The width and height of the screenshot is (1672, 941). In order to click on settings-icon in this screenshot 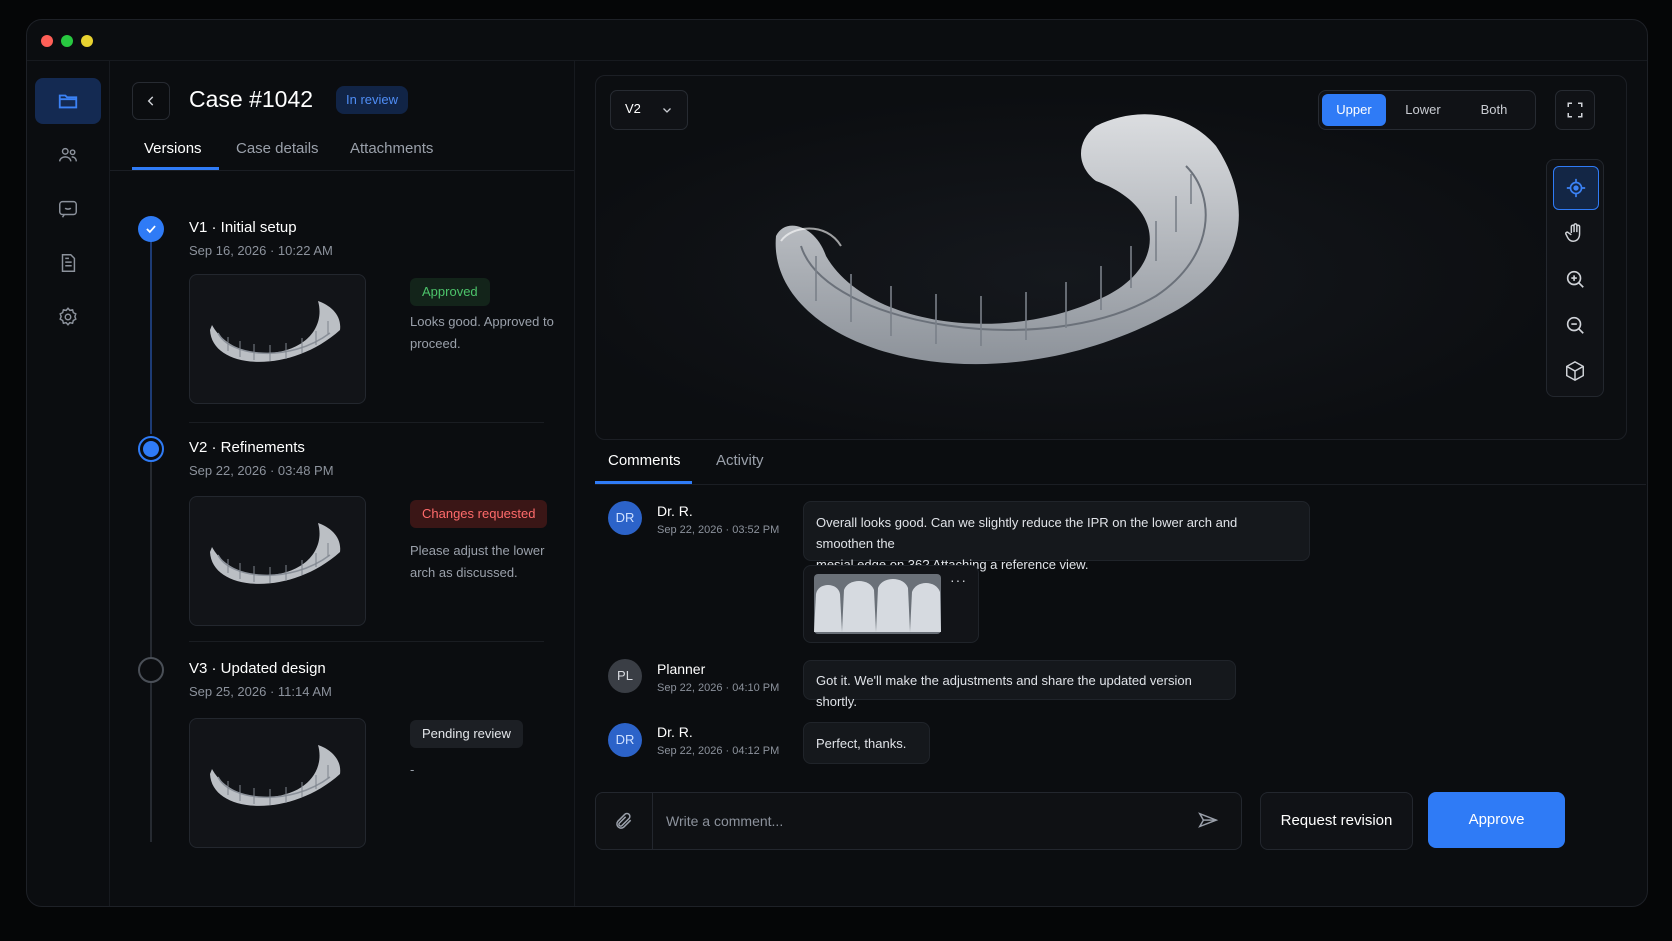, I will do `click(68, 316)`.